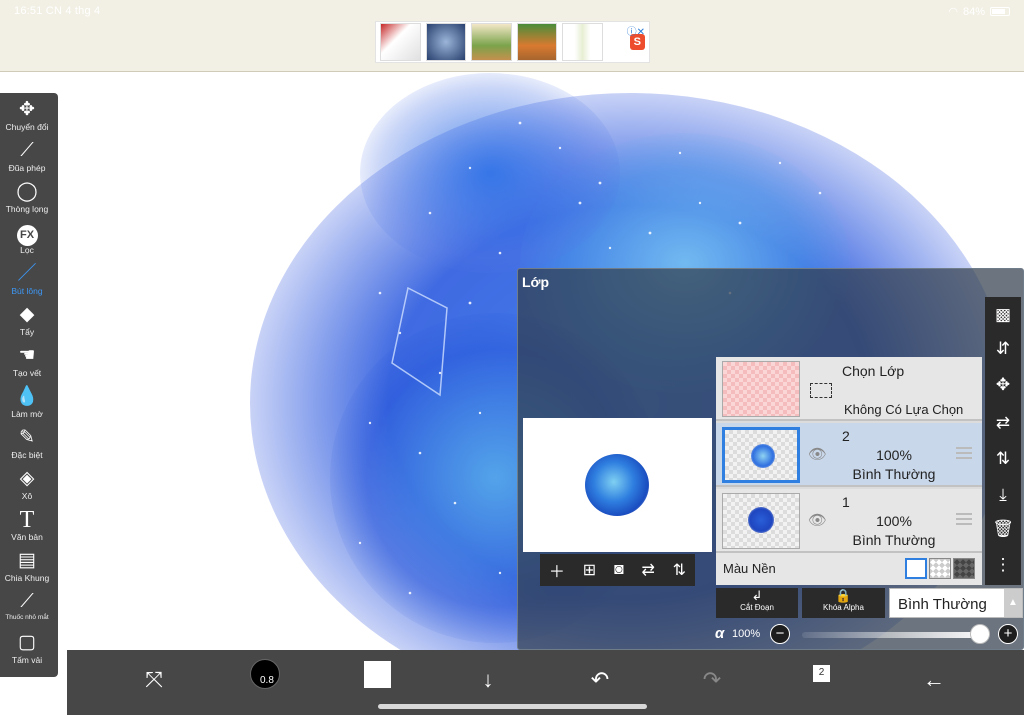 Image resolution: width=1024 pixels, height=715 pixels. I want to click on frame-divide-icon: ▤, so click(27, 560).